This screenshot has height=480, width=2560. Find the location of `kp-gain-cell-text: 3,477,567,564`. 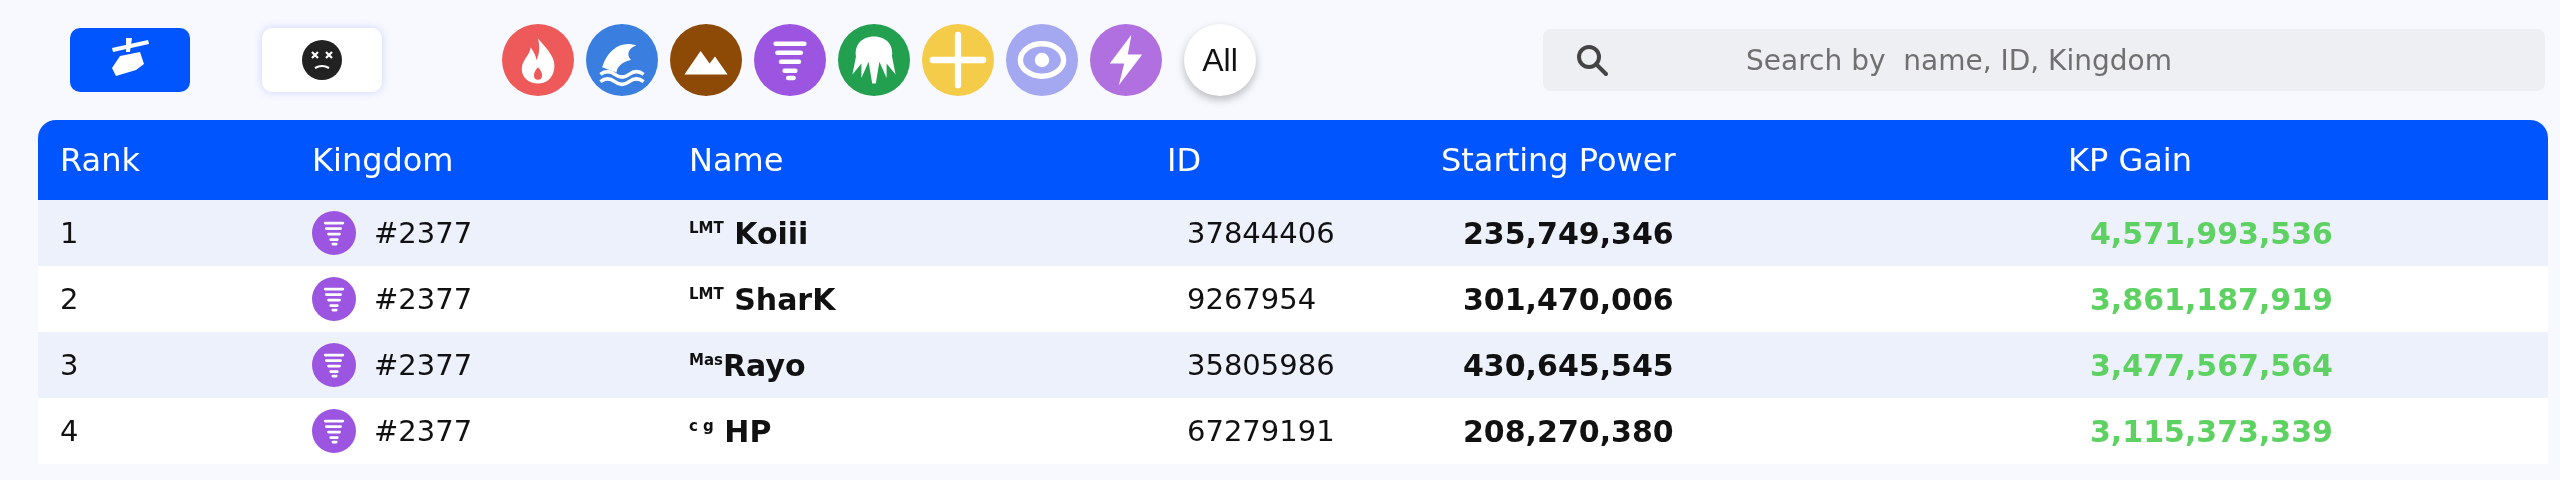

kp-gain-cell-text: 3,477,567,564 is located at coordinates (2212, 365).